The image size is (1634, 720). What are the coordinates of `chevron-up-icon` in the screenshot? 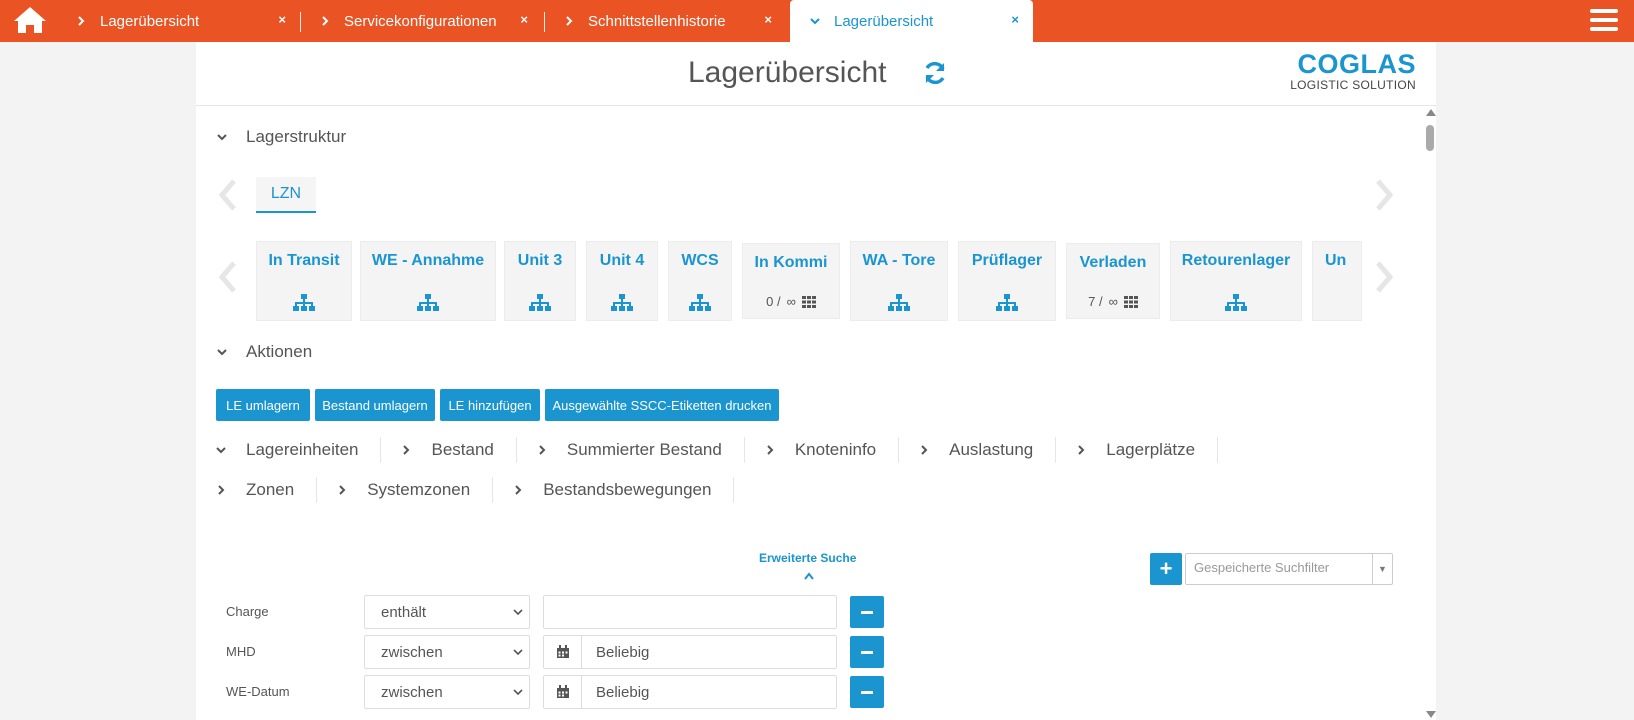 It's located at (809, 576).